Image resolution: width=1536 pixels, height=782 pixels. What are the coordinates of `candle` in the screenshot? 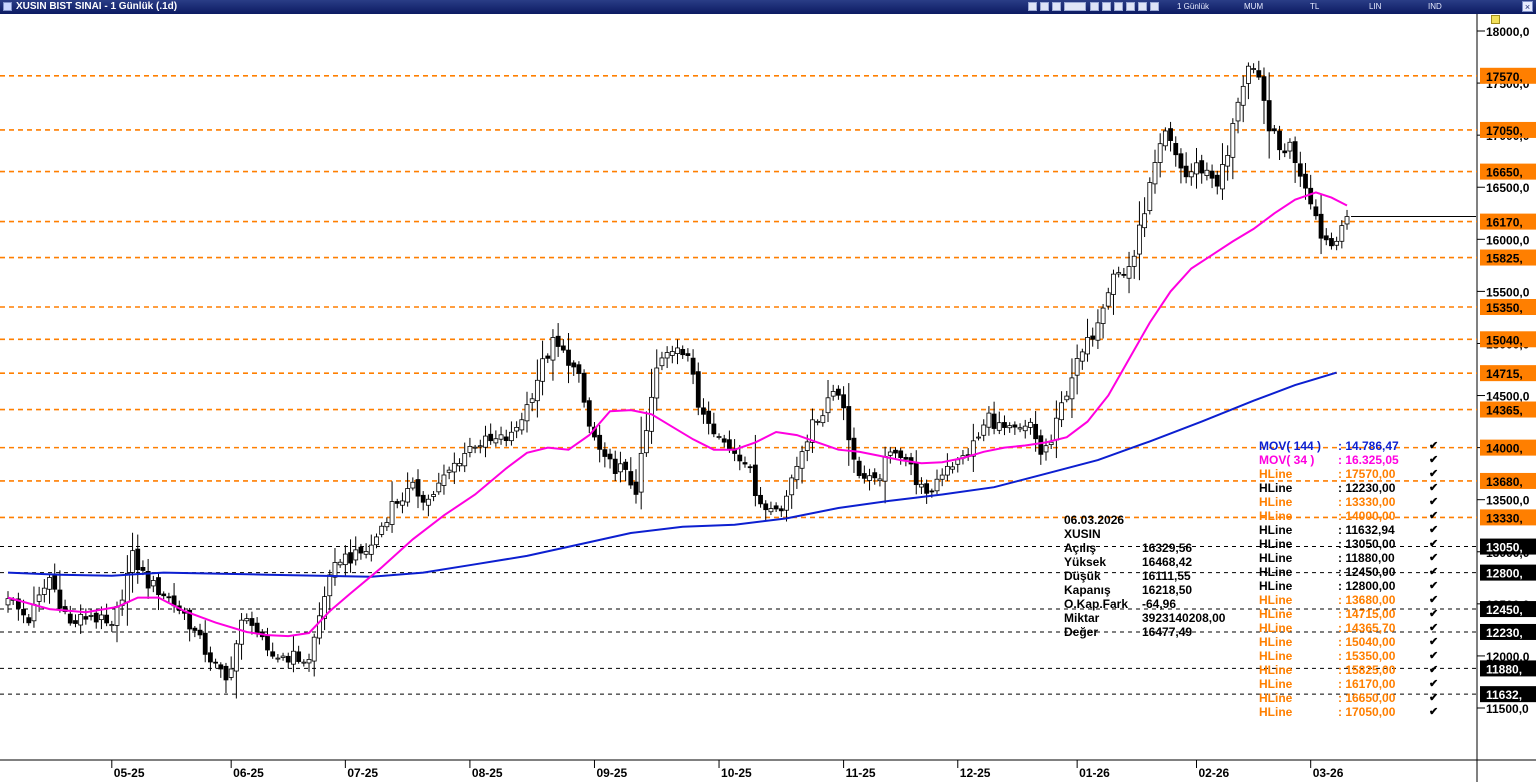 It's located at (584, 388).